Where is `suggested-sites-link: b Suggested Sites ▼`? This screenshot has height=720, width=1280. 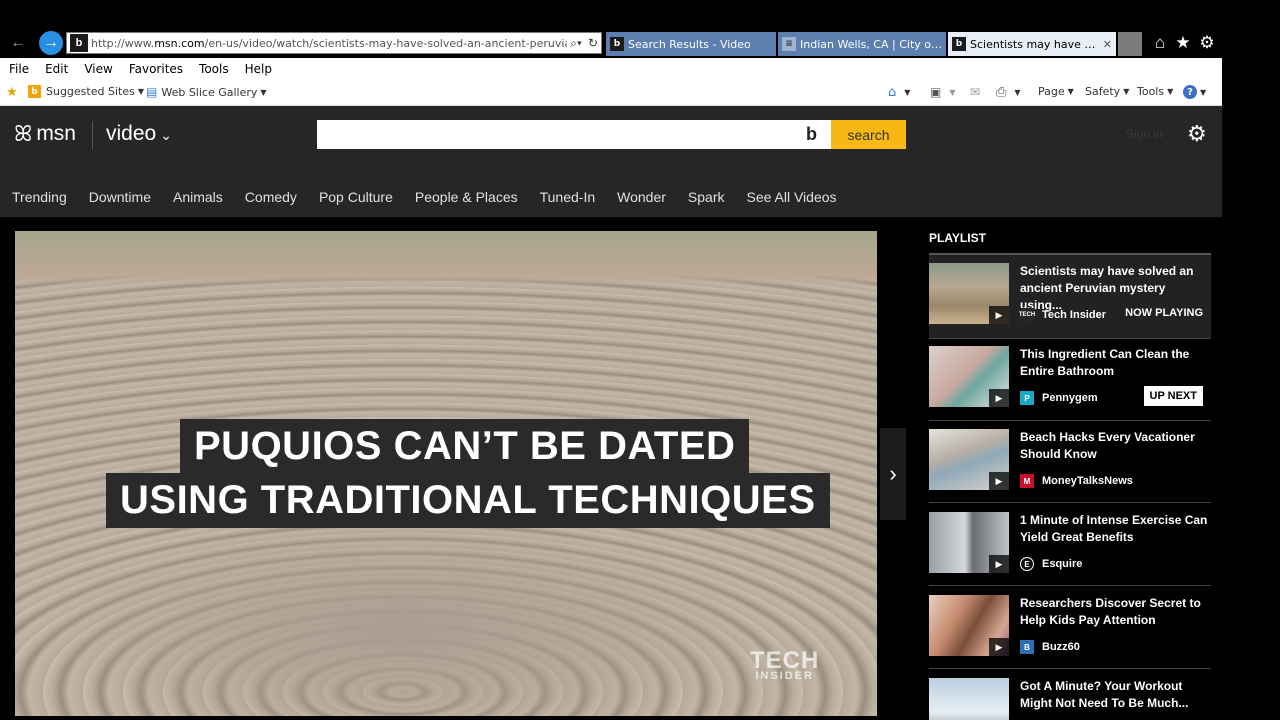 suggested-sites-link: b Suggested Sites ▼ is located at coordinates (86, 91).